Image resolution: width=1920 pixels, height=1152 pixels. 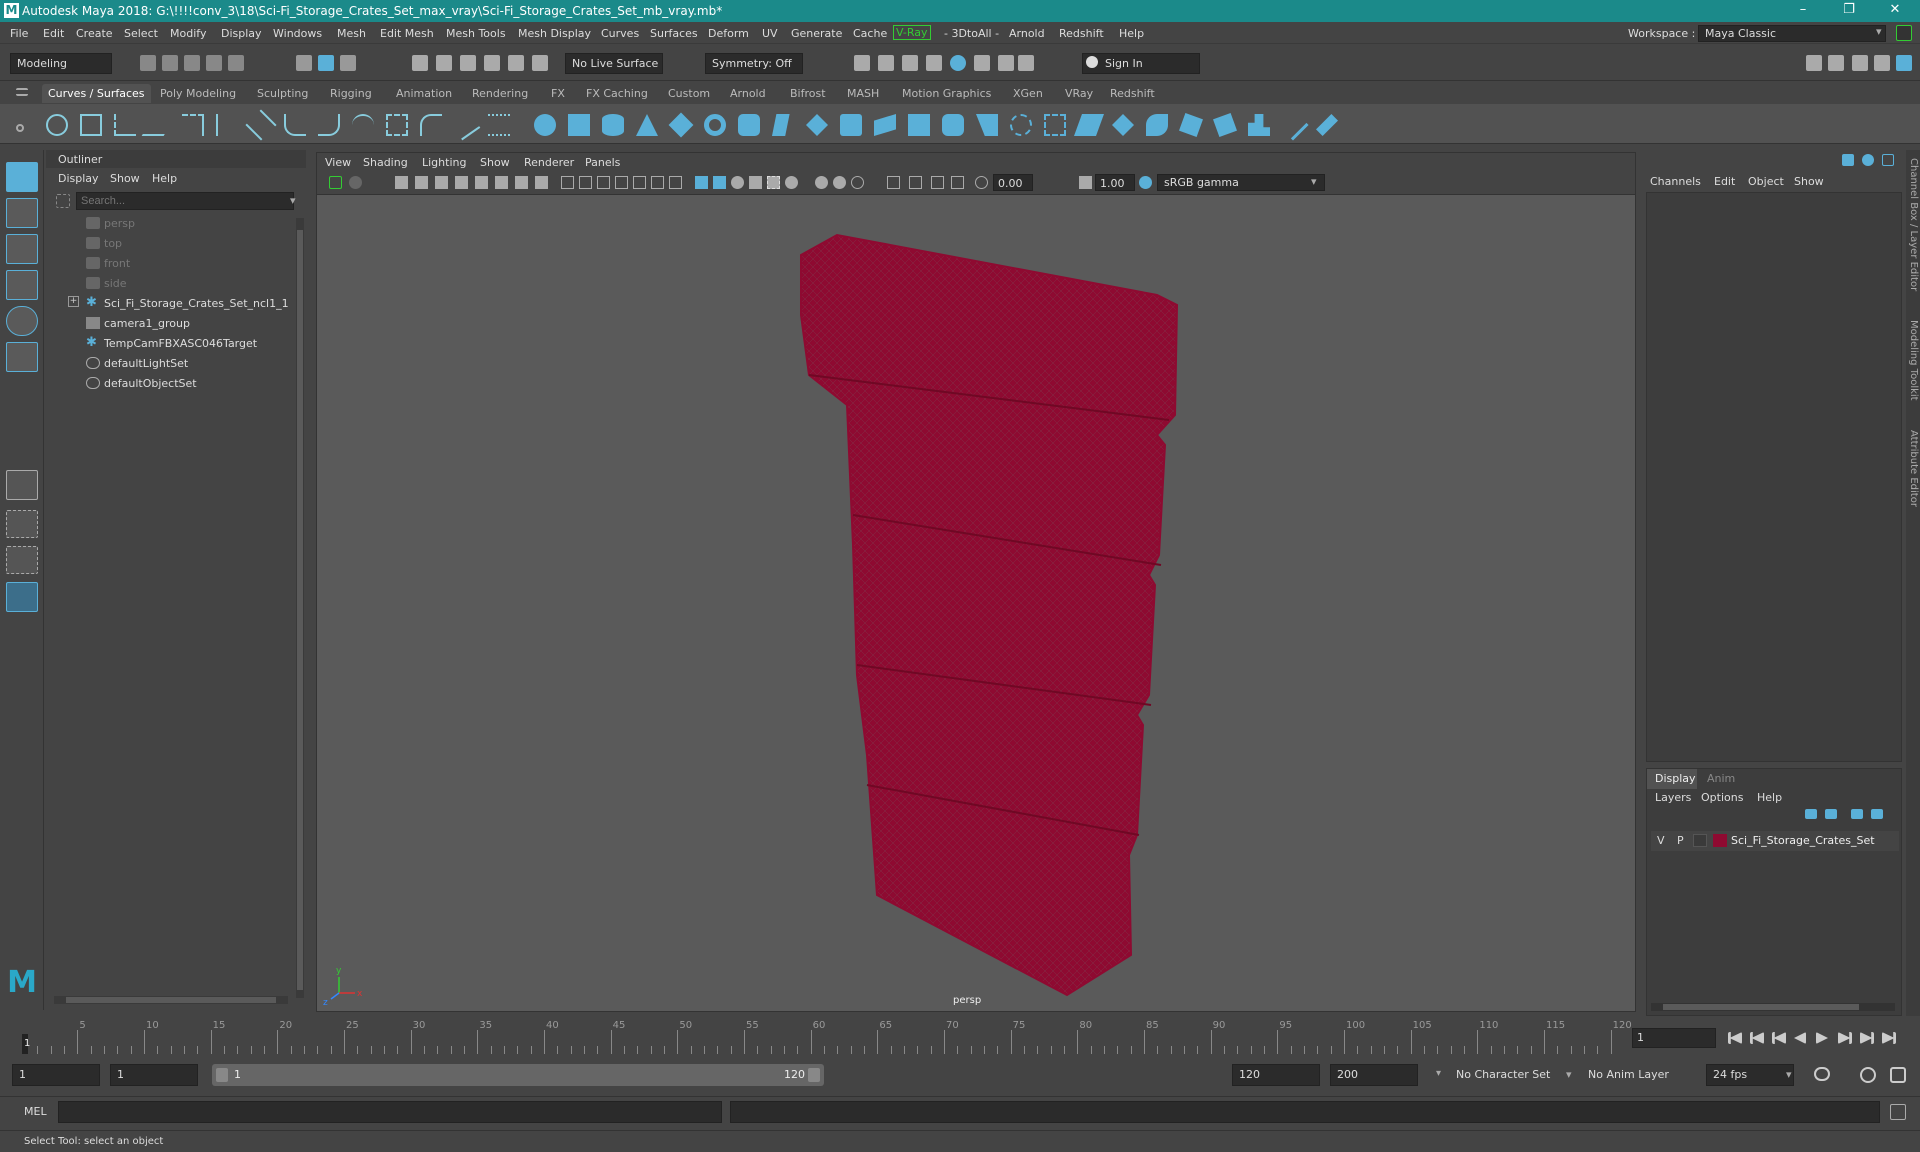 I want to click on outliner-menu-show: Show, so click(x=125, y=178).